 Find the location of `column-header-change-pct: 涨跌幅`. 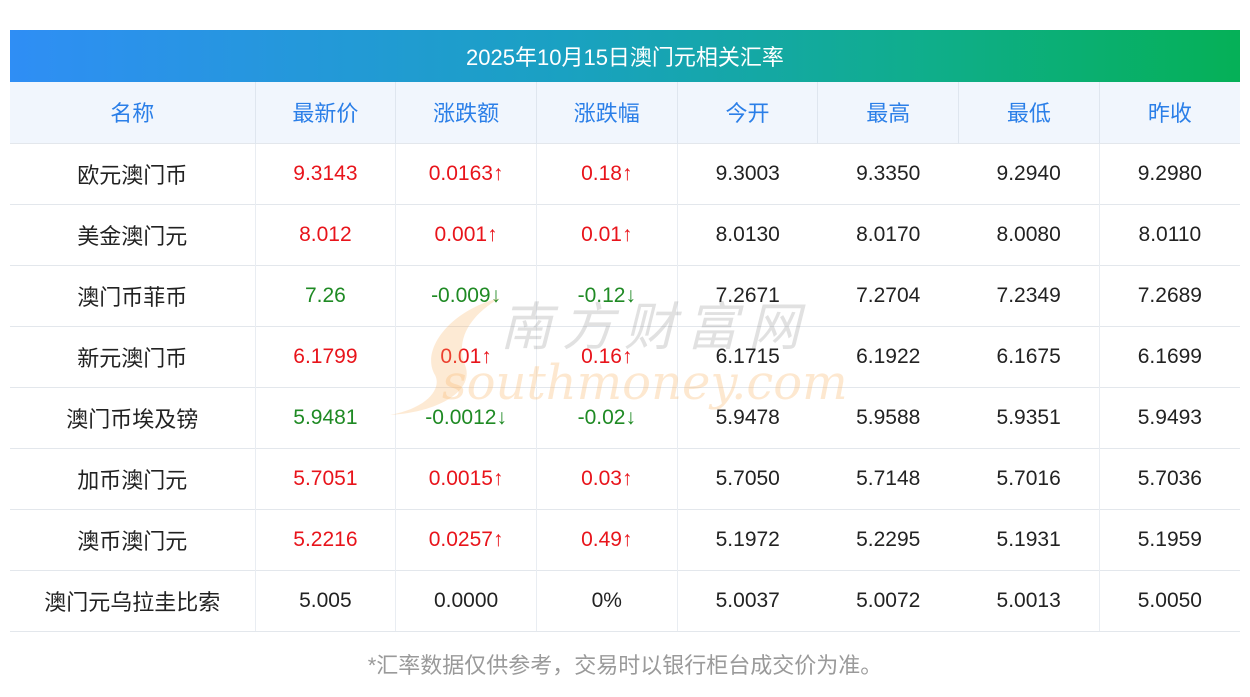

column-header-change-pct: 涨跌幅 is located at coordinates (607, 112).